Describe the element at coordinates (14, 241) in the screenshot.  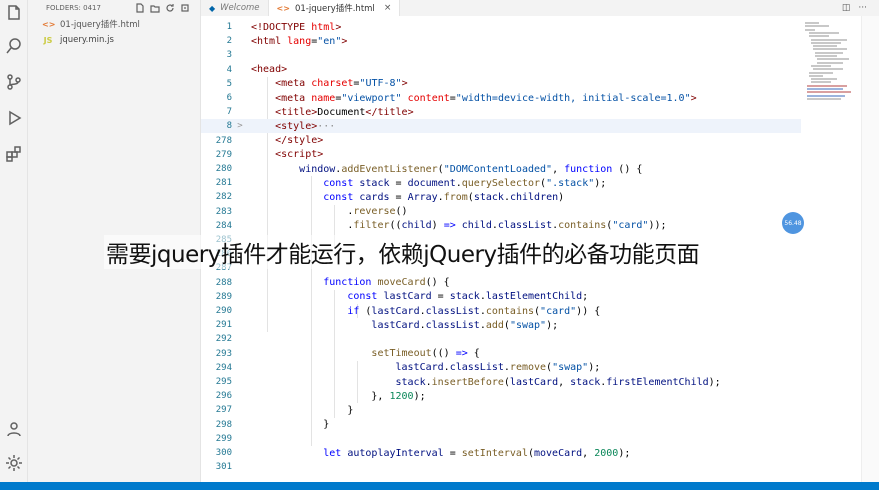
I see `activity-bar` at that location.